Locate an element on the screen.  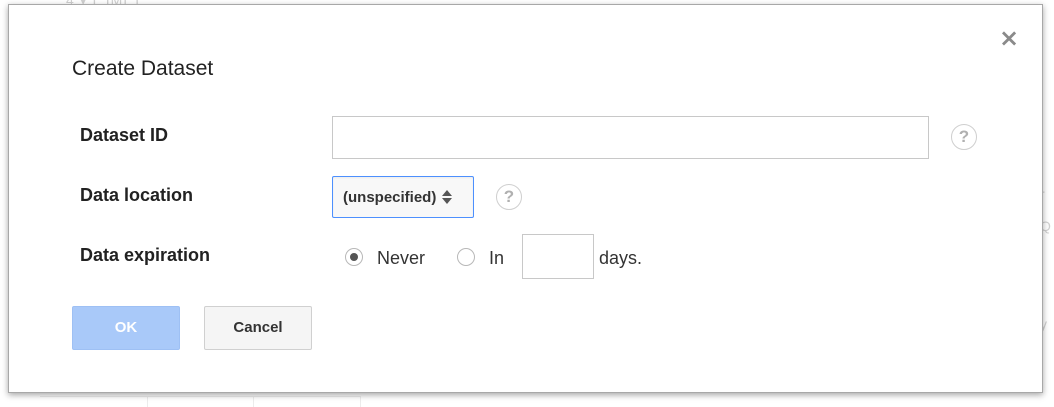
cancel-button: Cancel is located at coordinates (258, 328).